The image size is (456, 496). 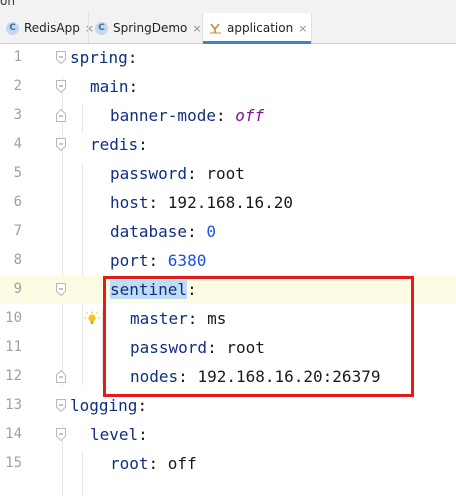 I want to click on code-text: redis:, so click(x=119, y=144).